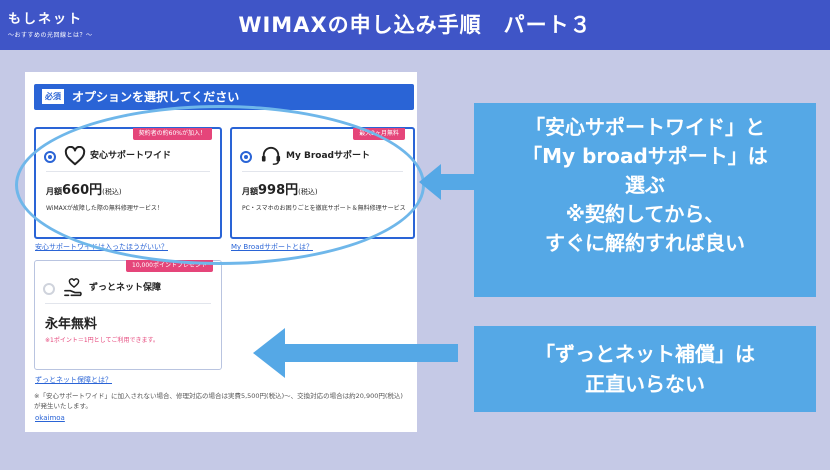 This screenshot has width=830, height=470. I want to click on callout-line: 選ぶ, so click(645, 185).